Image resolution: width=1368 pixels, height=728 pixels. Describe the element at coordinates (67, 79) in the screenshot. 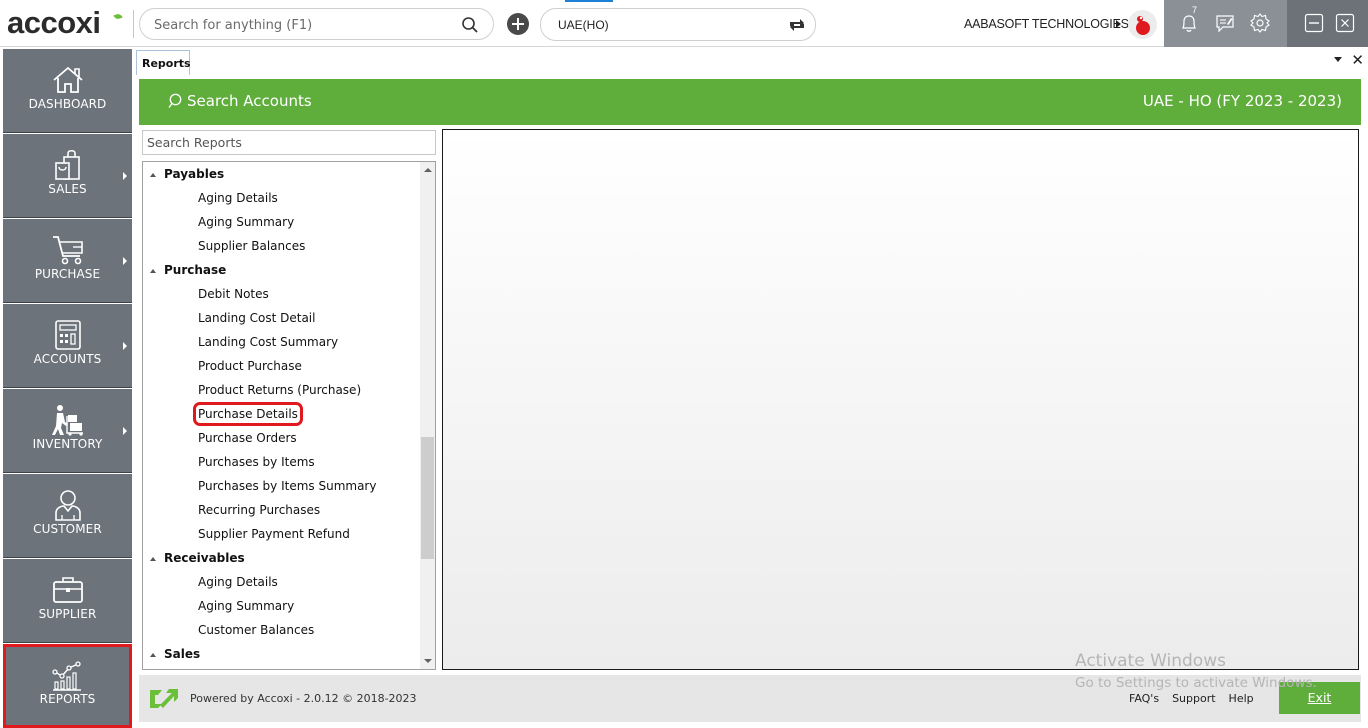

I see `home-icon` at that location.